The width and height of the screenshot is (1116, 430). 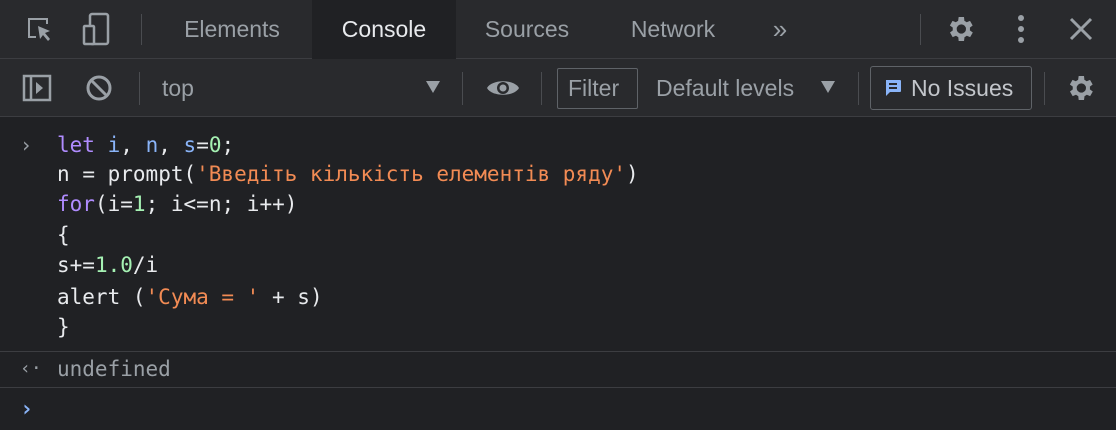 What do you see at coordinates (1081, 29) in the screenshot?
I see `close-icon` at bounding box center [1081, 29].